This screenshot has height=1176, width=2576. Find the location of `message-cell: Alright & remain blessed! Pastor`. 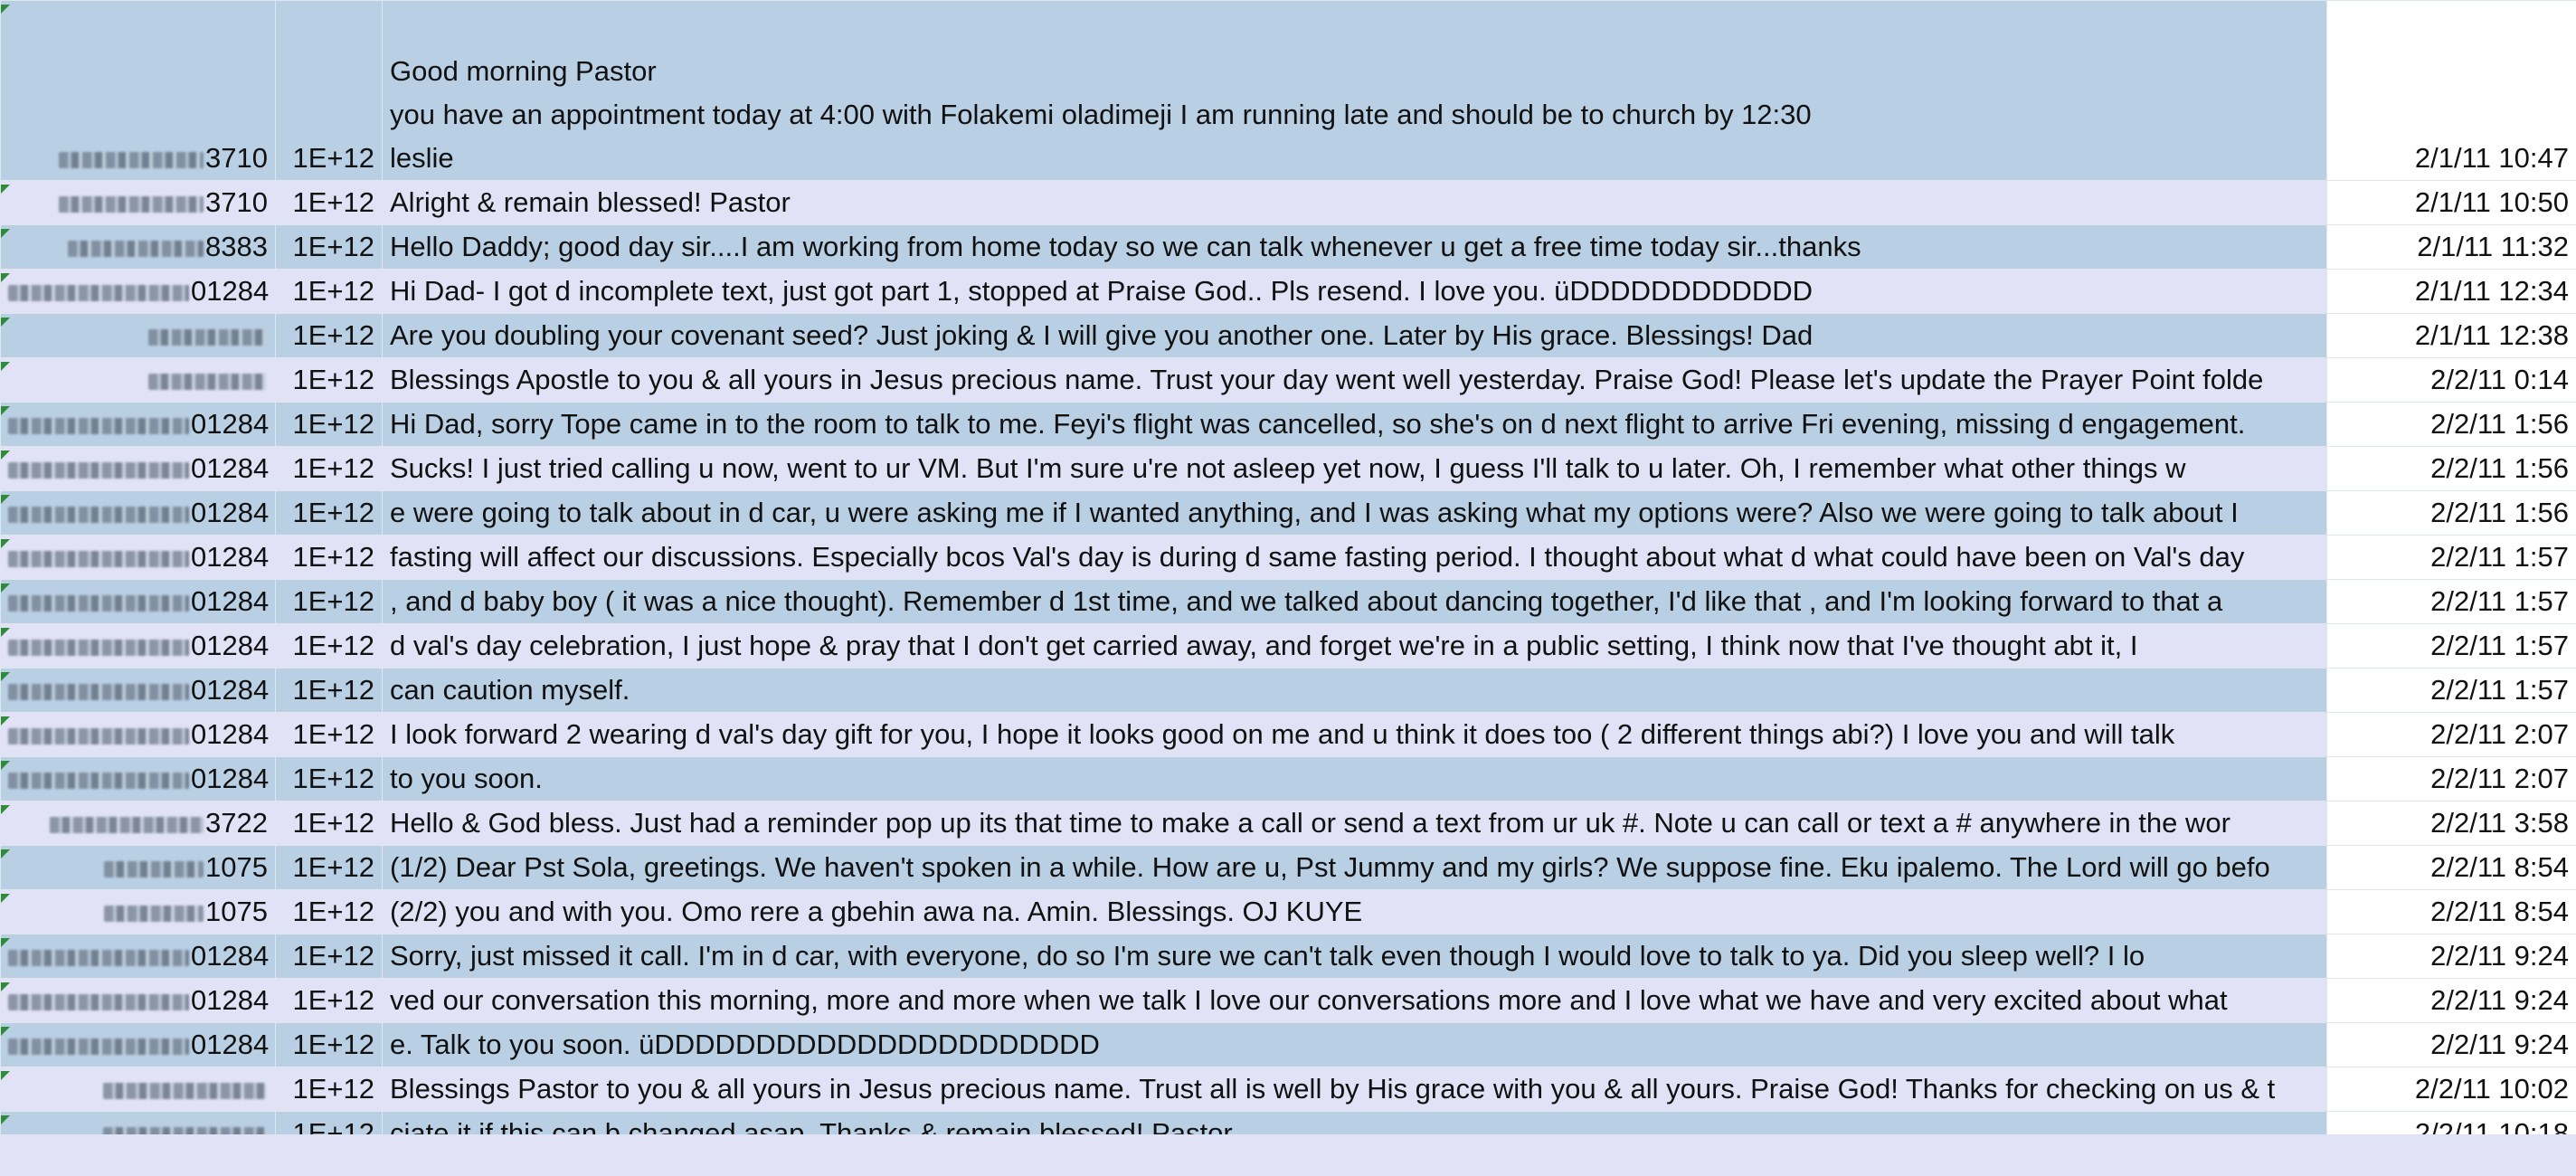

message-cell: Alright & remain blessed! Pastor is located at coordinates (1355, 202).